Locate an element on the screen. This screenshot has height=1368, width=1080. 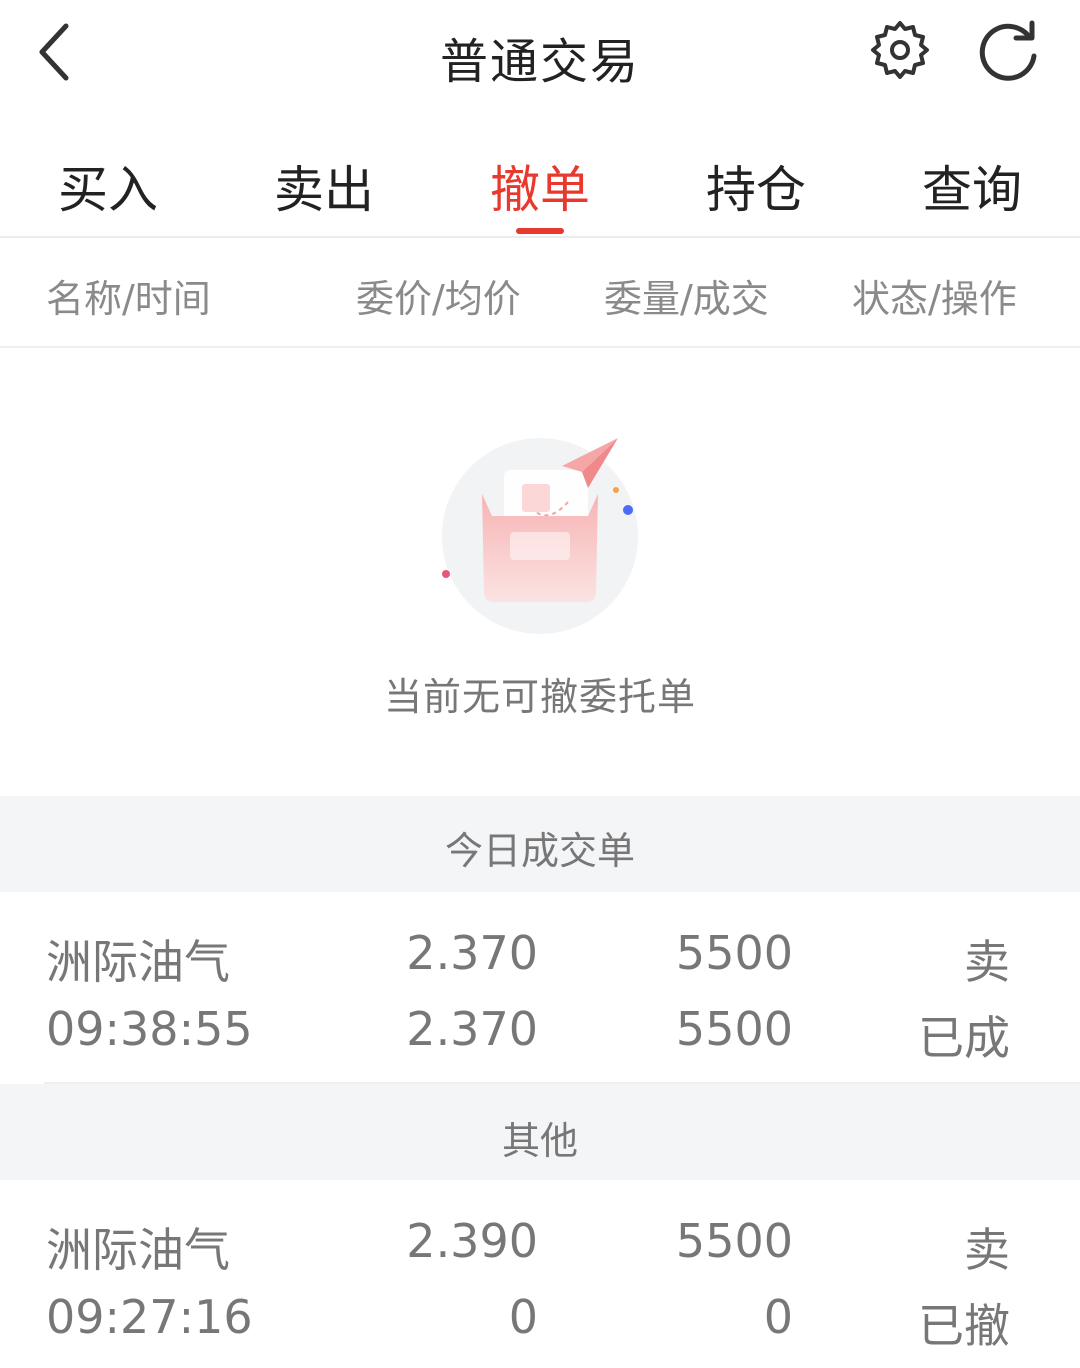
section-today-header: 今日成交单 is located at coordinates (540, 844).